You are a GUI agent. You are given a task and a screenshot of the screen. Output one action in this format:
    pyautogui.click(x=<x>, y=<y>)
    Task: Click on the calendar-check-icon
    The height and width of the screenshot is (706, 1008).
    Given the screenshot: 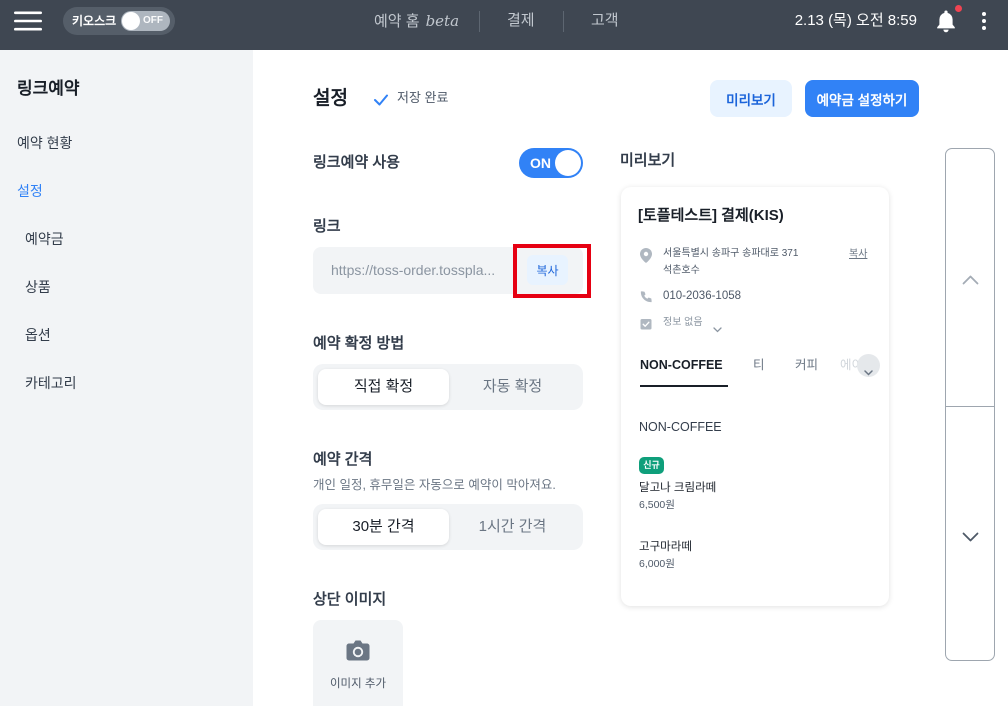 What is the action you would take?
    pyautogui.click(x=646, y=323)
    